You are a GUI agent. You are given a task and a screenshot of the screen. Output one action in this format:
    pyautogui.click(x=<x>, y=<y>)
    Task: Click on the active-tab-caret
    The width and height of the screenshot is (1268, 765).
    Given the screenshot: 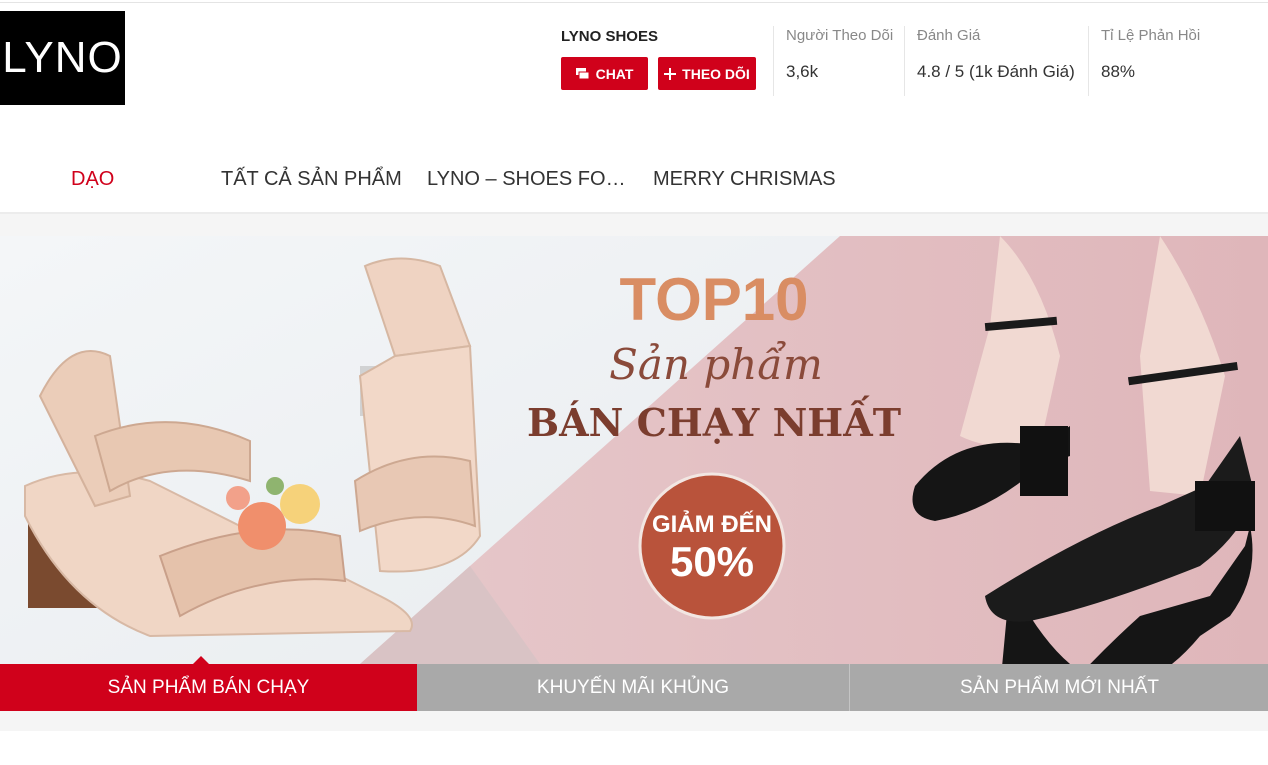 What is the action you would take?
    pyautogui.click(x=201, y=660)
    